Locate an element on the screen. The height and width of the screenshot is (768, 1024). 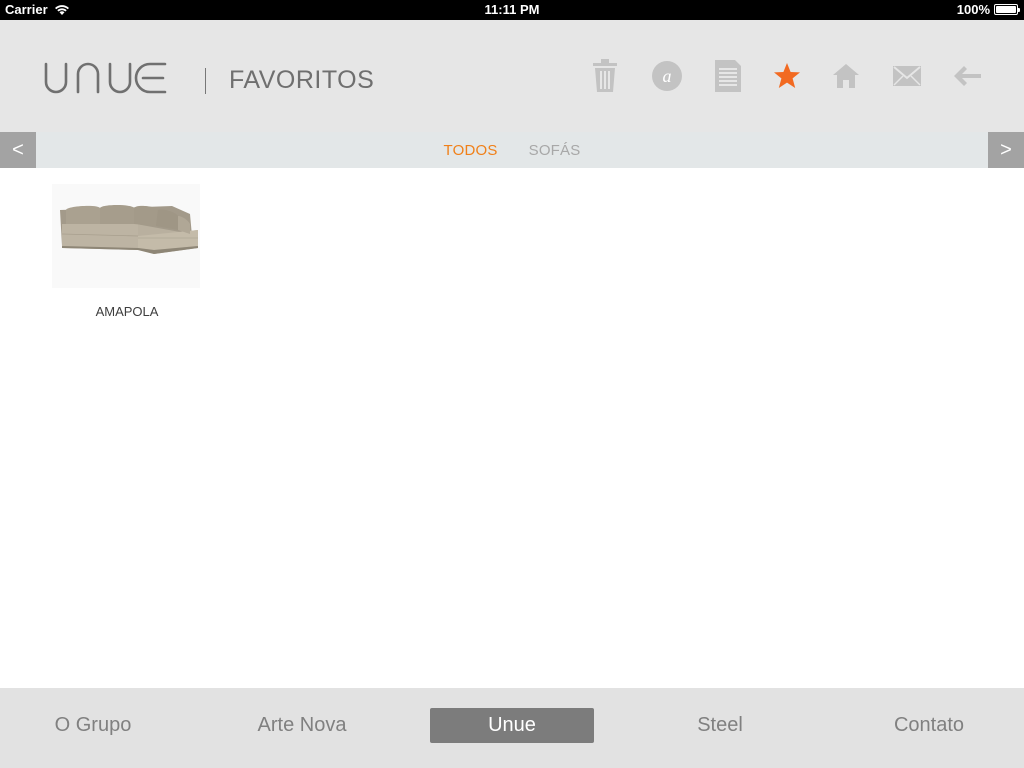
status-bar: Carrier 11:11 PM 100% is located at coordinates (512, 10).